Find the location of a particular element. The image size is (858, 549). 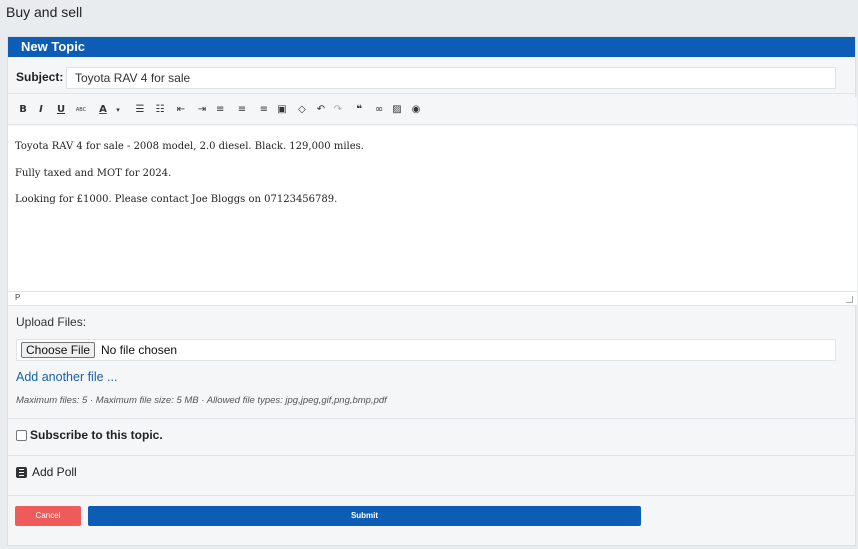

paste-icon: ▣ is located at coordinates (282, 110).